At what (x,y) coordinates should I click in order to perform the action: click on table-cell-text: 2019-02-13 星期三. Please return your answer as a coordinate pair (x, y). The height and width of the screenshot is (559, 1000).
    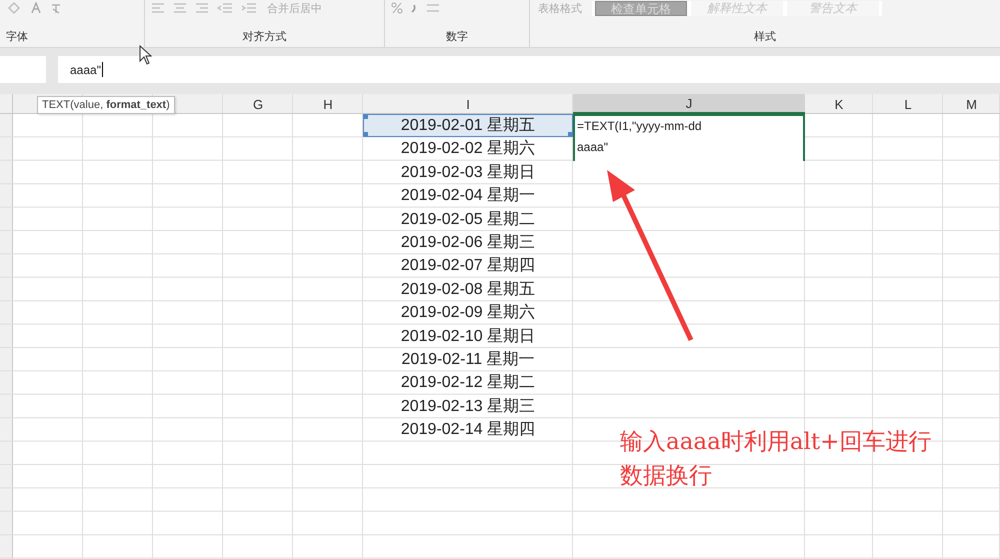
    Looking at the image, I should click on (468, 406).